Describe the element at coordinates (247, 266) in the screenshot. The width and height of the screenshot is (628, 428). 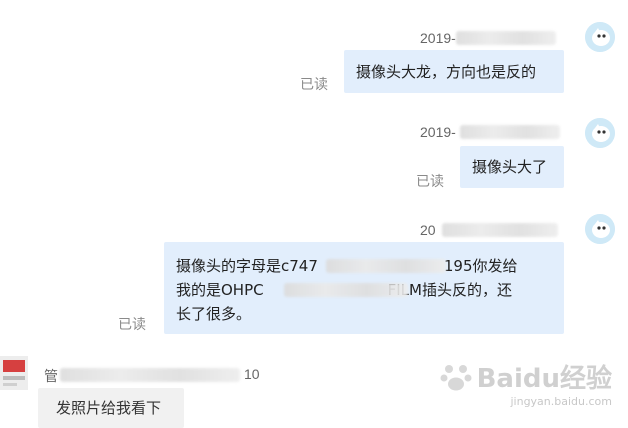
I see `message-text-line1: 摄像头的字母是c747` at that location.